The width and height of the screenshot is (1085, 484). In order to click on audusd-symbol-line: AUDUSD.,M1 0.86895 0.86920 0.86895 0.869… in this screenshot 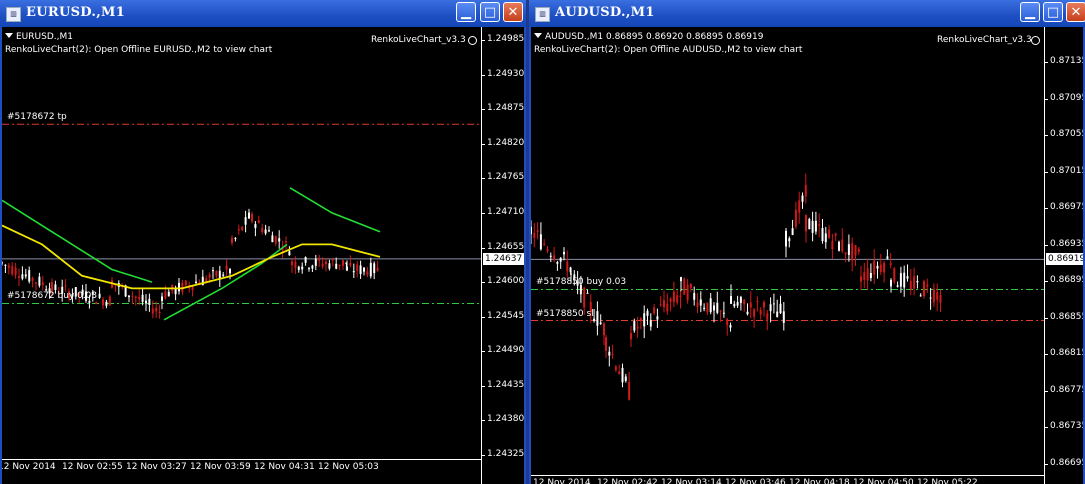, I will do `click(648, 37)`.